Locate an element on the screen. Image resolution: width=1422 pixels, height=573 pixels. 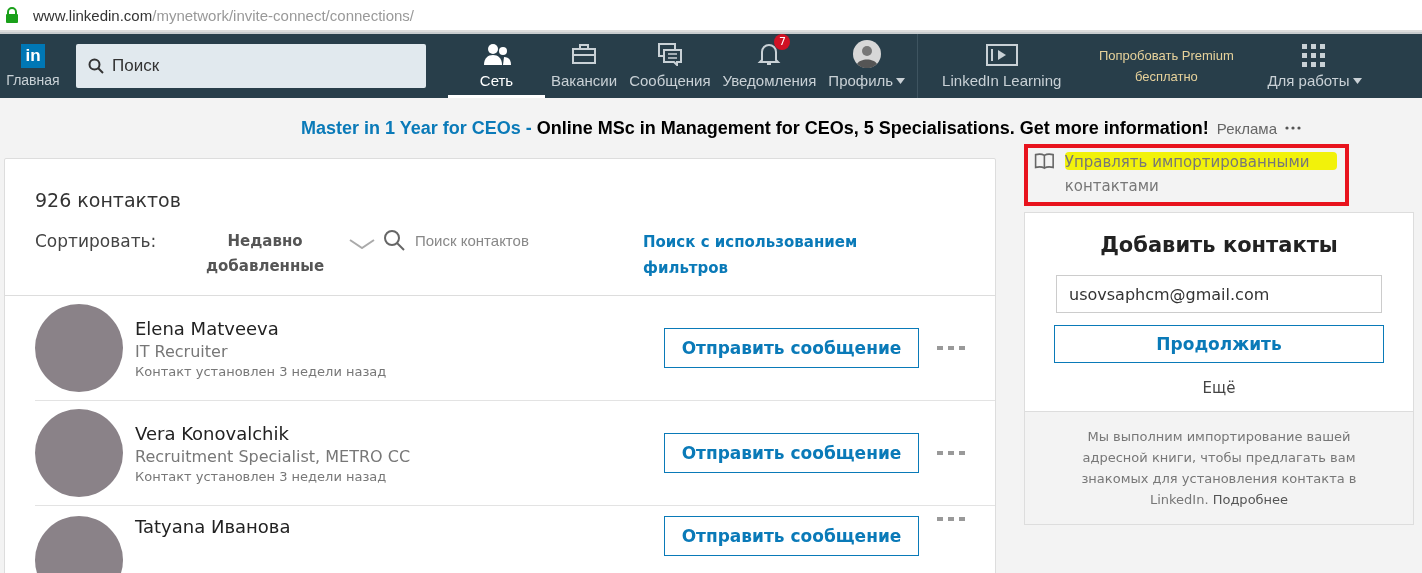
learning-nav-item: LinkedIn Learning is located at coordinates (1002, 66).